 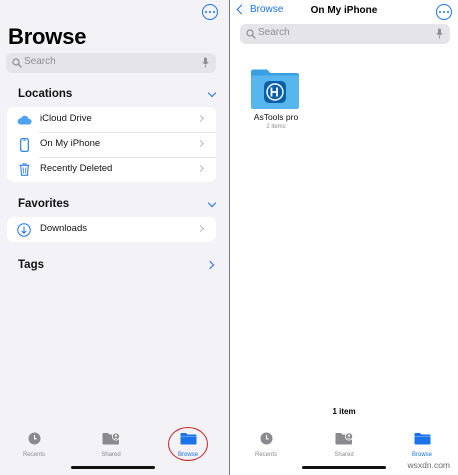 I want to click on folder-item-count: 2 items, so click(x=276, y=127).